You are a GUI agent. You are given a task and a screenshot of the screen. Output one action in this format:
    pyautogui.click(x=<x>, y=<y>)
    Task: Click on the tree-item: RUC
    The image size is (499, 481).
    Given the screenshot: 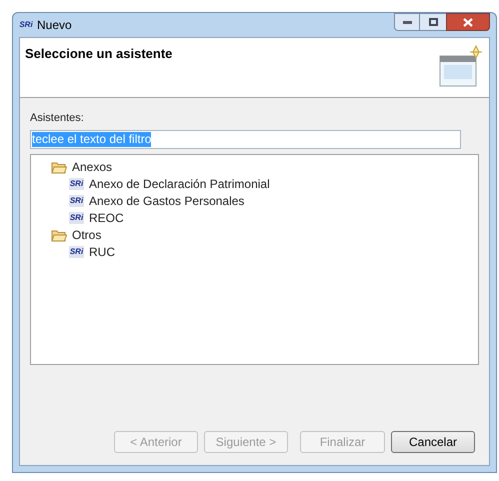 What is the action you would take?
    pyautogui.click(x=102, y=252)
    